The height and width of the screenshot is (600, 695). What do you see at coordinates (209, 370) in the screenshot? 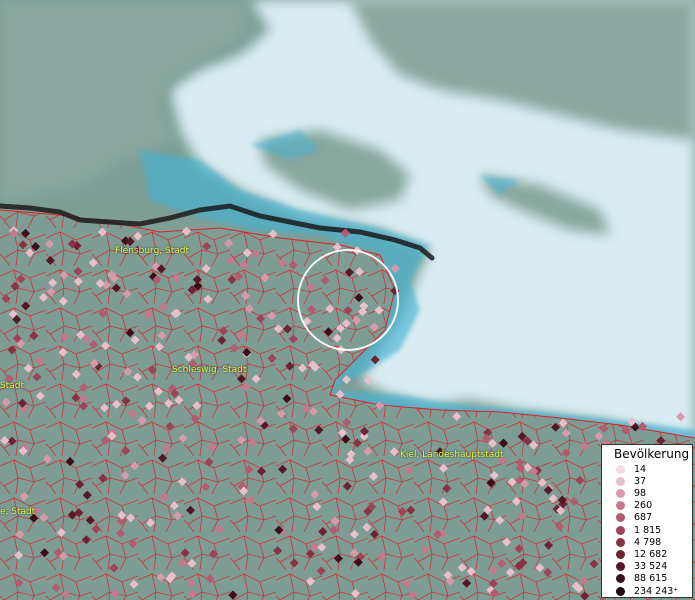
I see `label-schleswig: Schleswig, Stadt` at bounding box center [209, 370].